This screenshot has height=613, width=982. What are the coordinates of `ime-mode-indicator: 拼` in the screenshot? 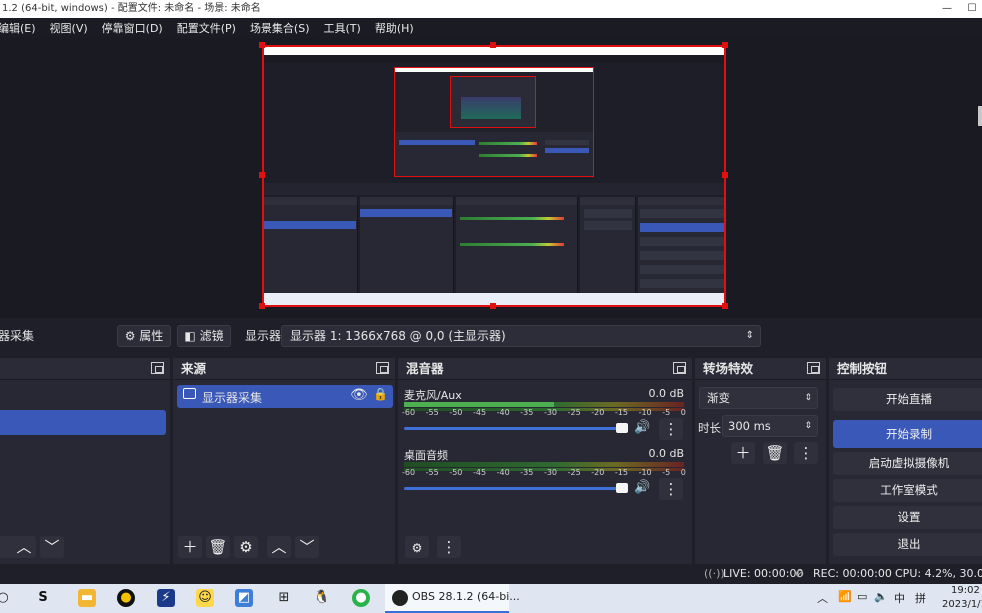 It's located at (920, 598).